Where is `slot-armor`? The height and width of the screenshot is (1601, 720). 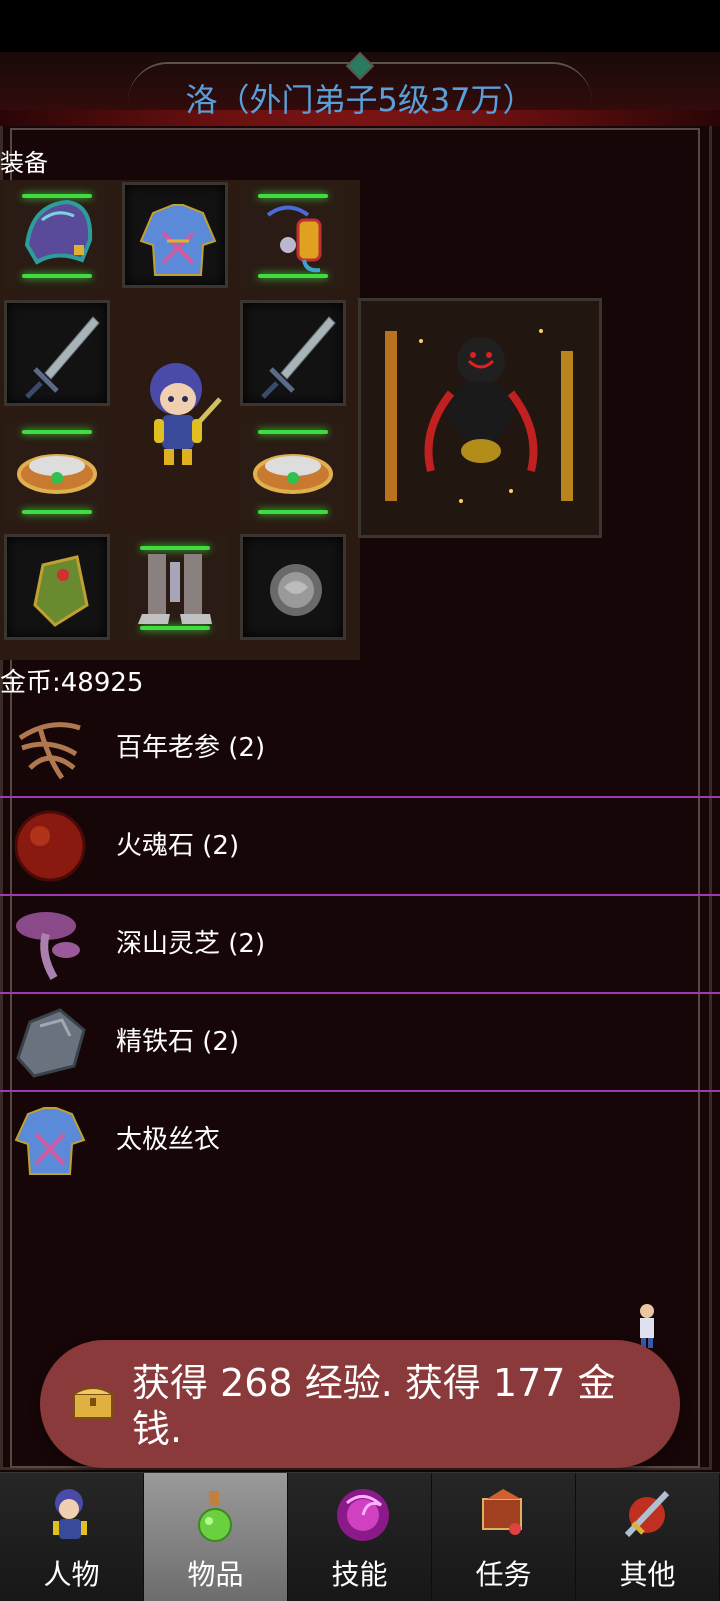
slot-armor is located at coordinates (175, 235).